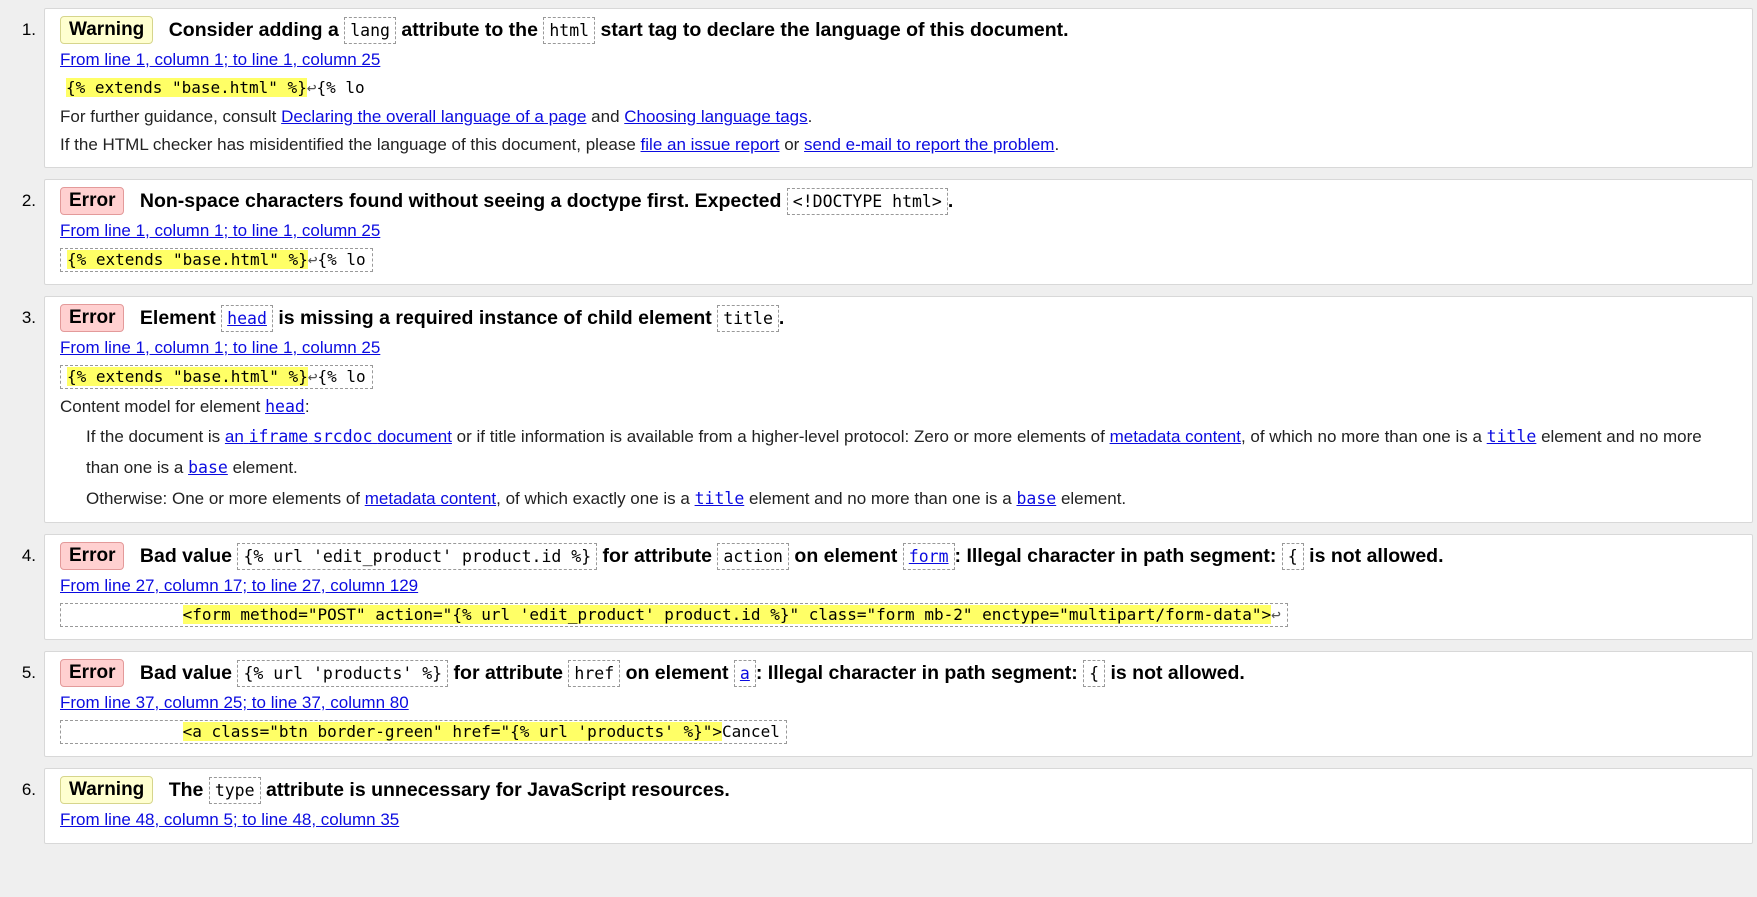 This screenshot has width=1757, height=897. What do you see at coordinates (594, 673) in the screenshot?
I see `code-href: href` at bounding box center [594, 673].